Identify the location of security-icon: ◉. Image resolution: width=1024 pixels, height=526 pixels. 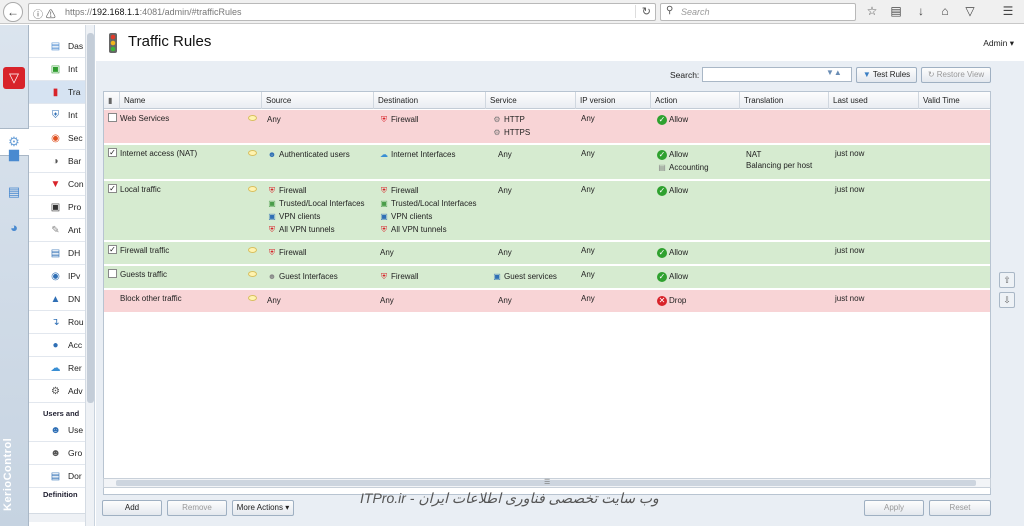
(55, 138).